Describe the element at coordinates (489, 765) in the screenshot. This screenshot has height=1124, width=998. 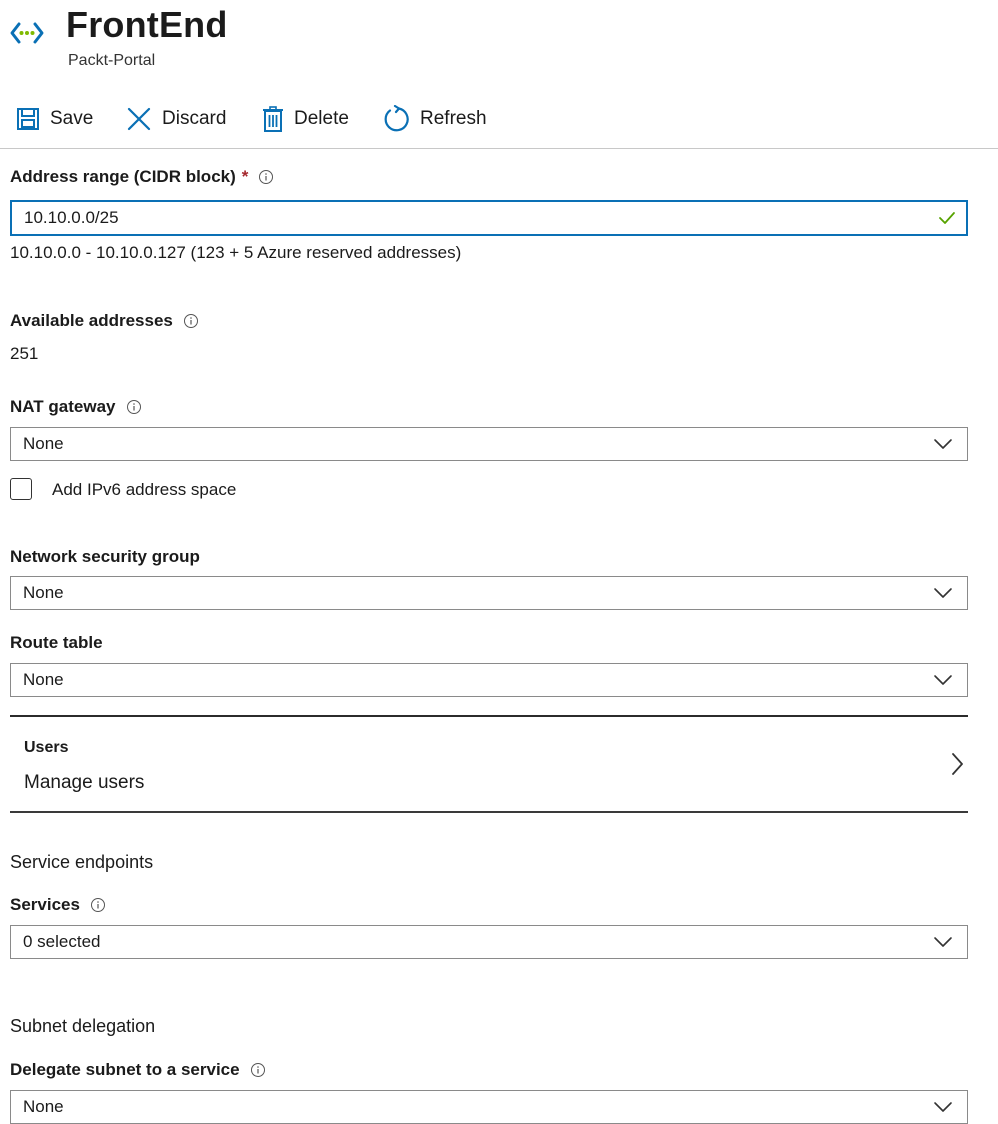
I see `manage-users-link: Users Manage users` at that location.